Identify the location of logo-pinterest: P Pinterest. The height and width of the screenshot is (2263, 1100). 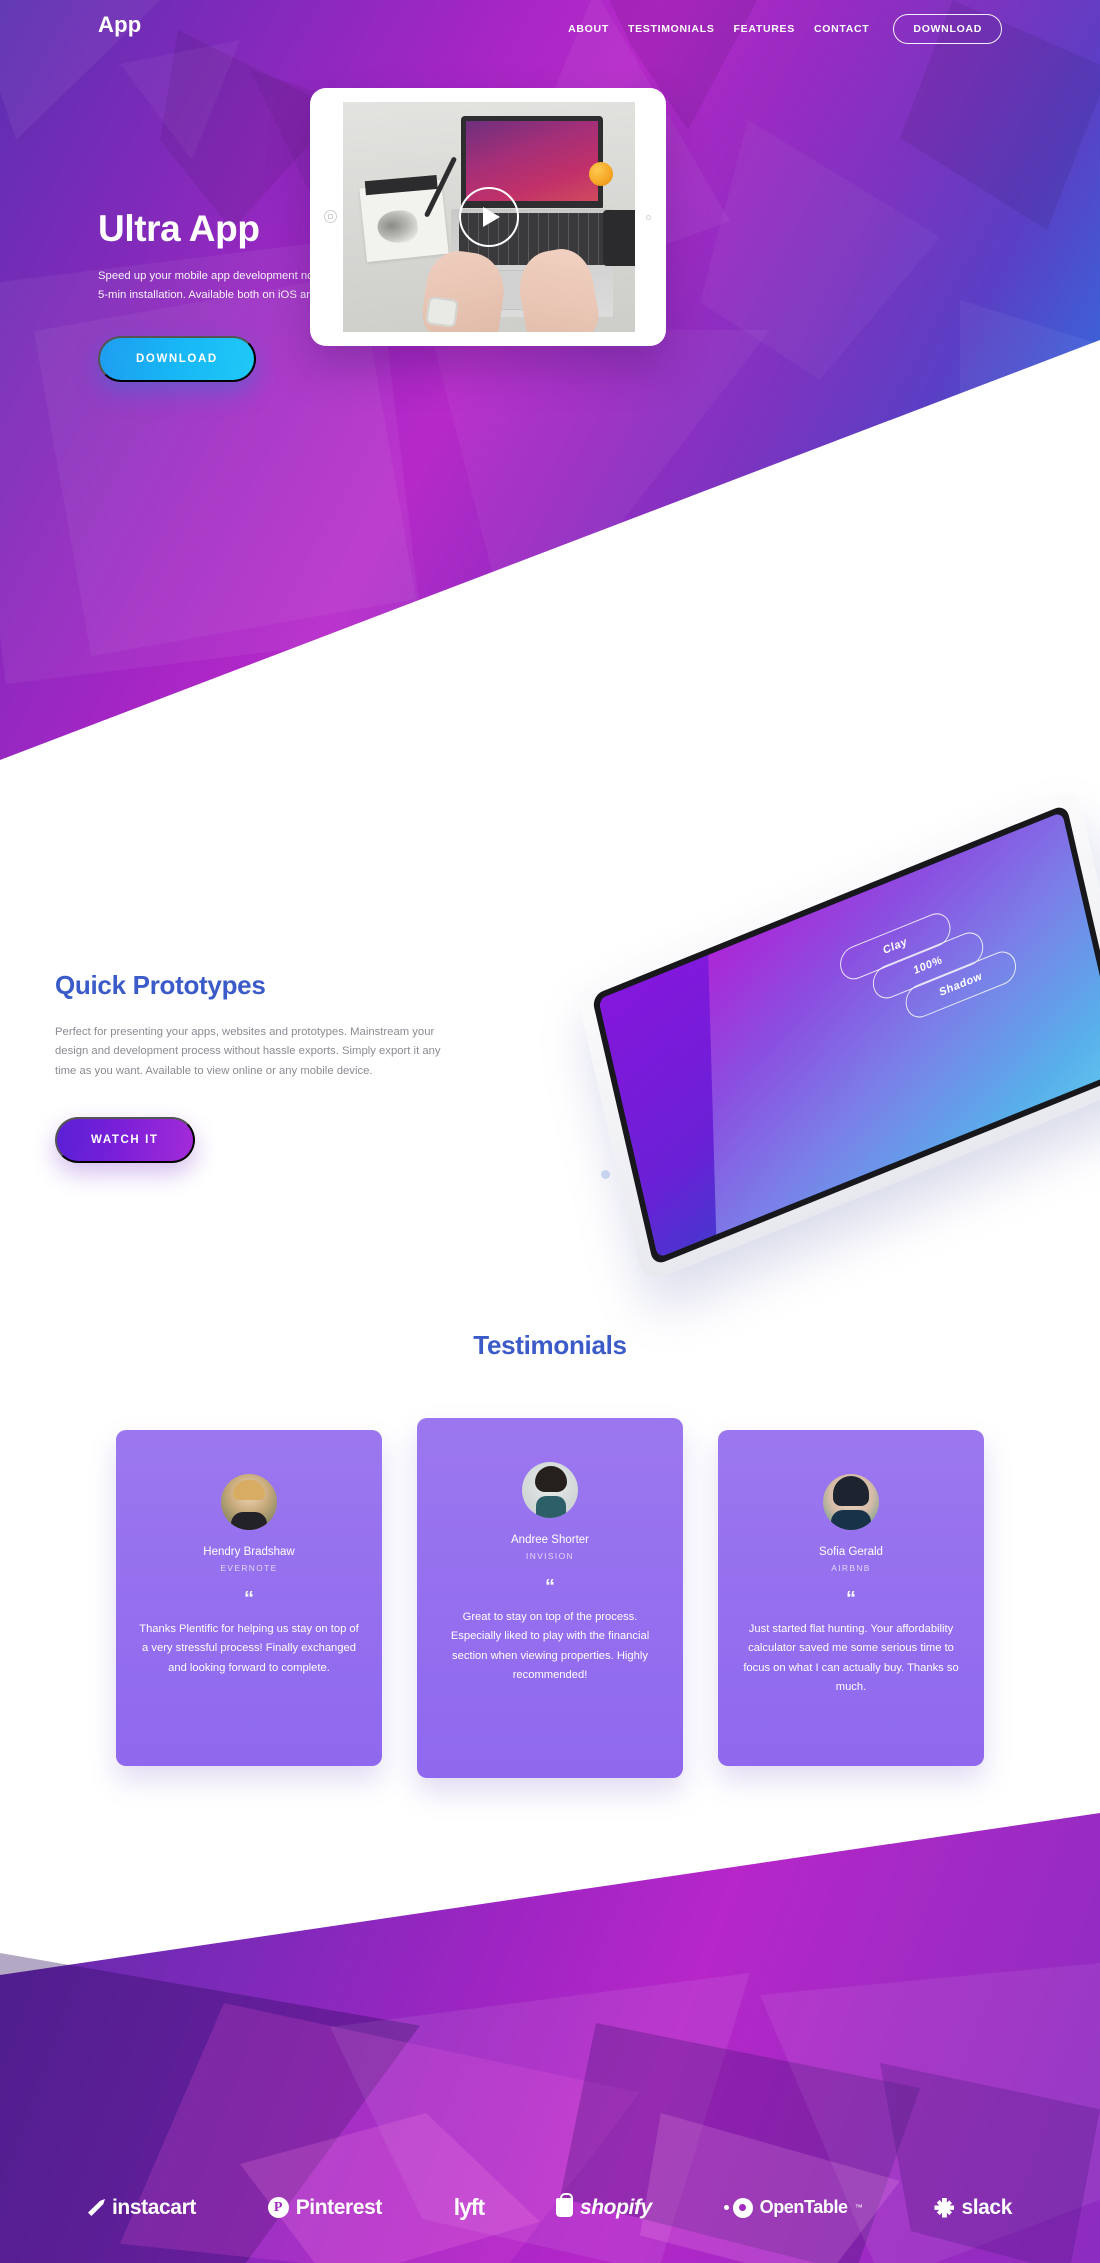
(325, 2207).